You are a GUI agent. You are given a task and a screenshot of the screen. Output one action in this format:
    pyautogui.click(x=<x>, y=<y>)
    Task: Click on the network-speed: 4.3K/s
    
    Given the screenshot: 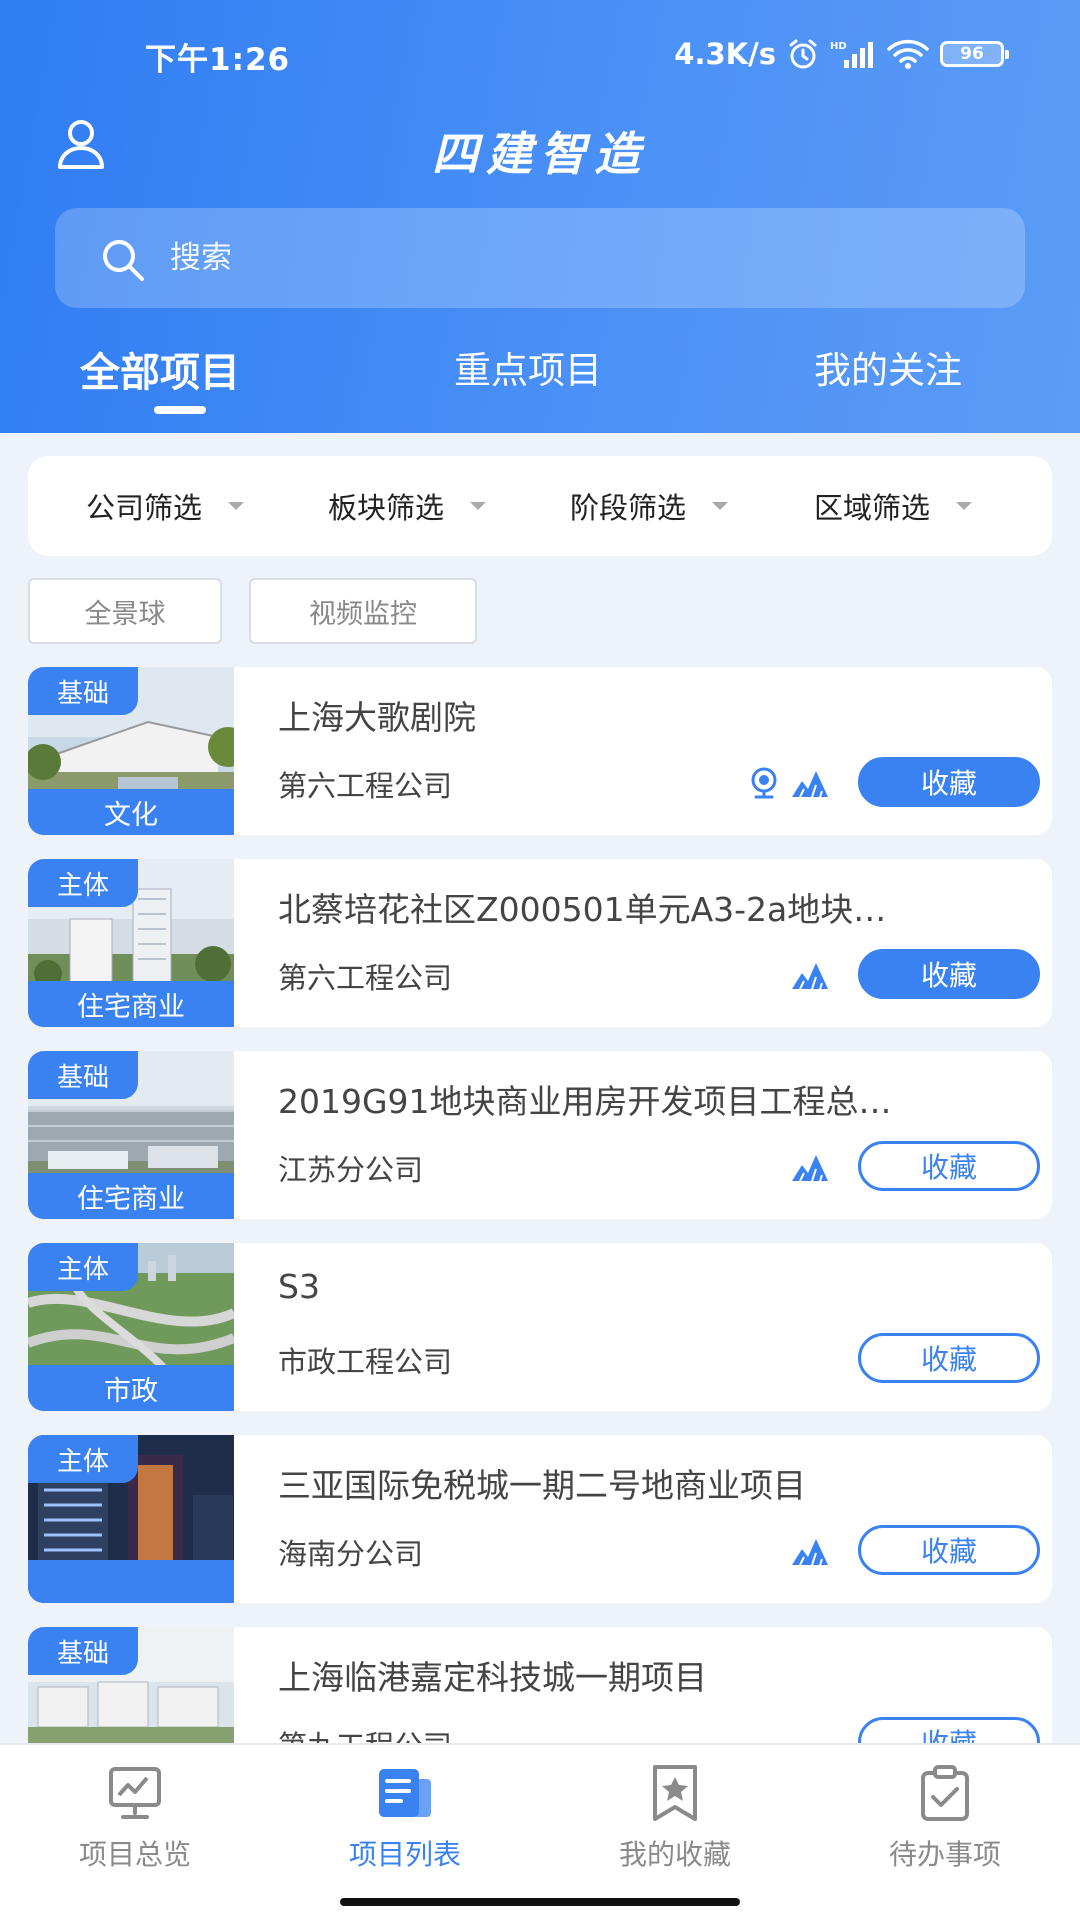 What is the action you would take?
    pyautogui.click(x=725, y=54)
    